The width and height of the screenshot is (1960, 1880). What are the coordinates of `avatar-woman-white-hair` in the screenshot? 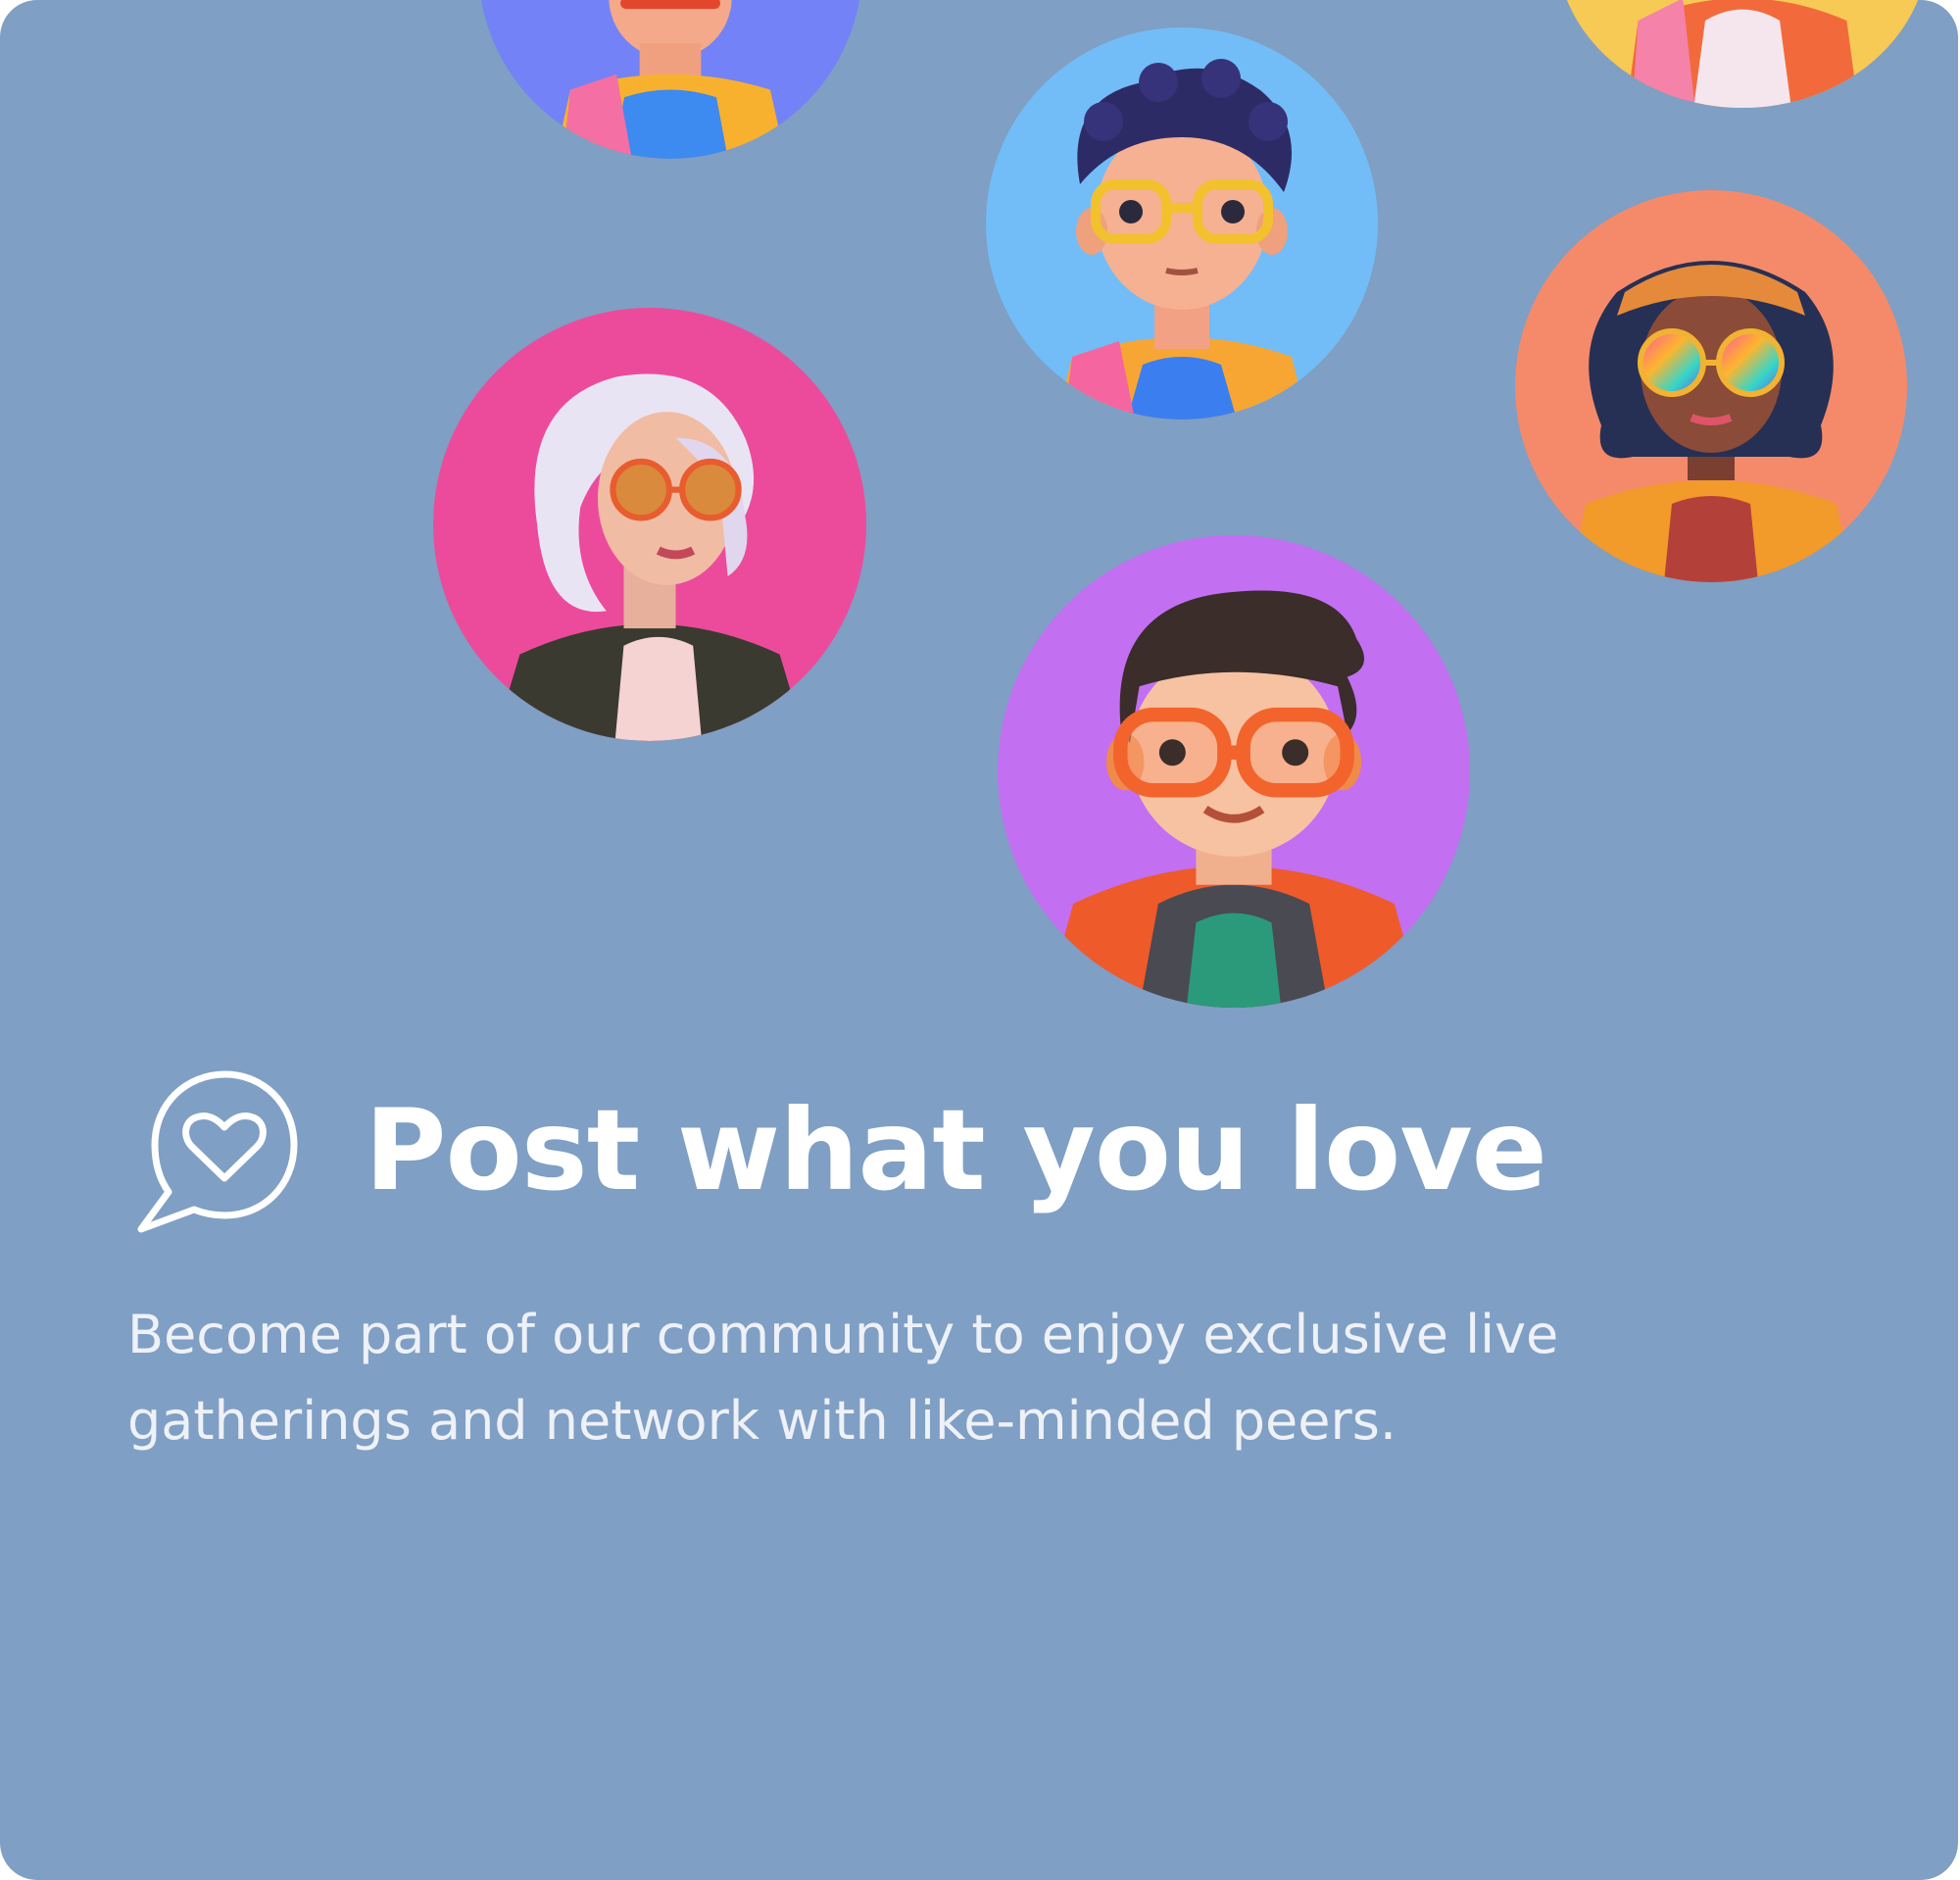 It's located at (649, 524).